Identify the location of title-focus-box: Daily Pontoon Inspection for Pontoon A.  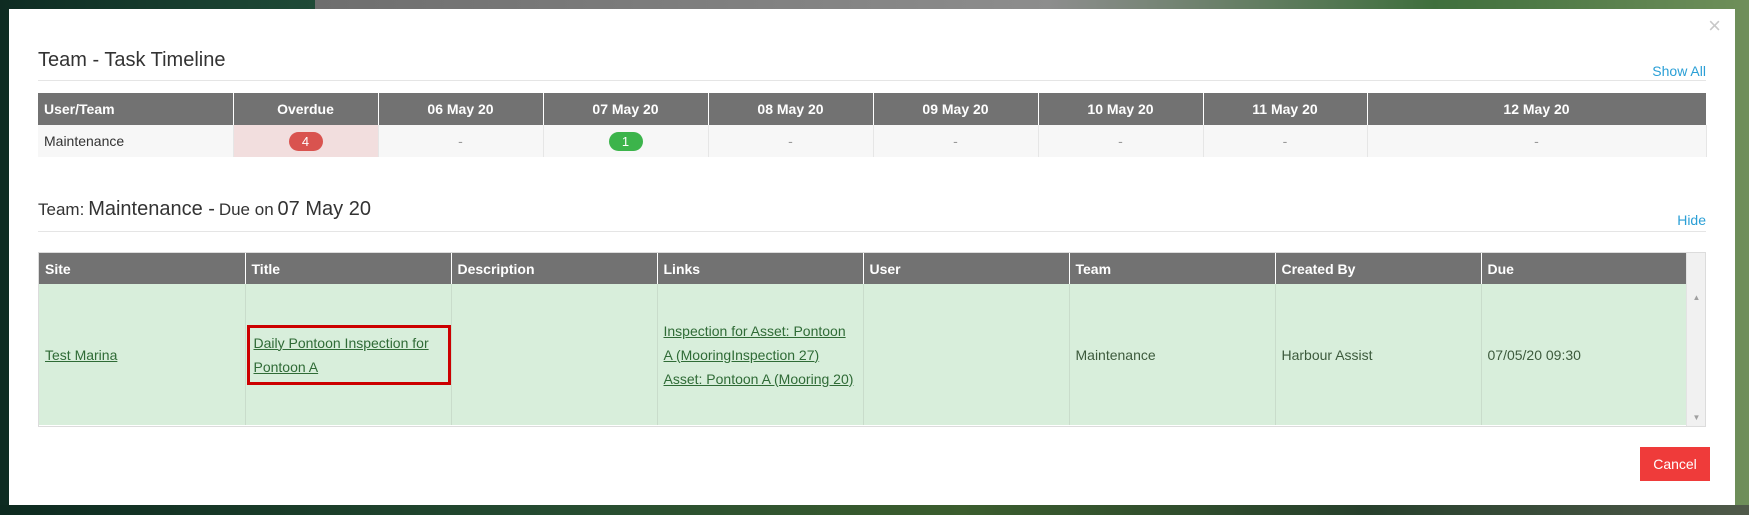
(348, 354).